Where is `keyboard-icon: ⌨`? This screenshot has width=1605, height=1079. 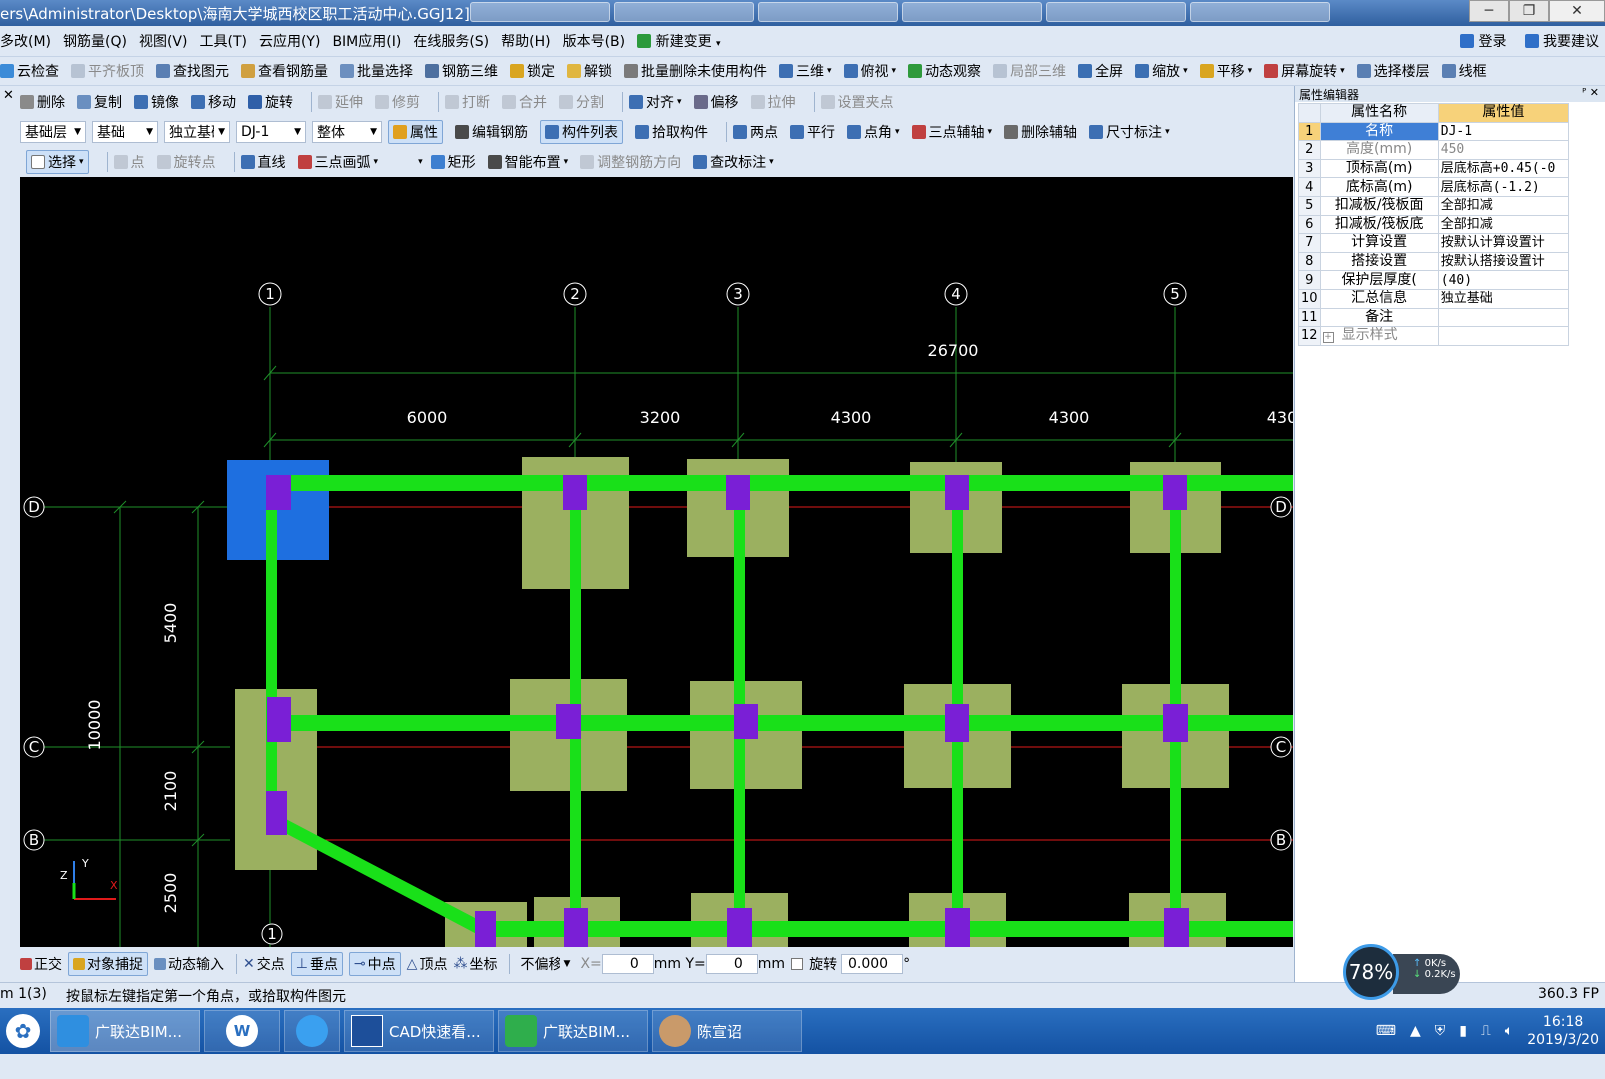 keyboard-icon: ⌨ is located at coordinates (1386, 1031).